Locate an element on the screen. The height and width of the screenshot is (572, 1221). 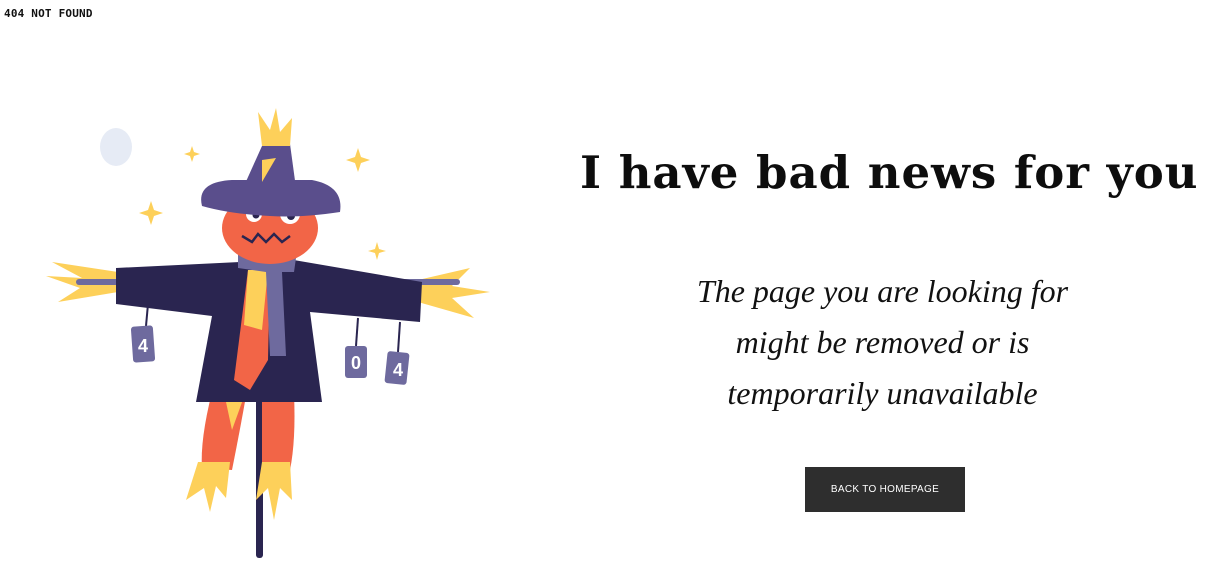
svg-text: 0 is located at coordinates (356, 363).